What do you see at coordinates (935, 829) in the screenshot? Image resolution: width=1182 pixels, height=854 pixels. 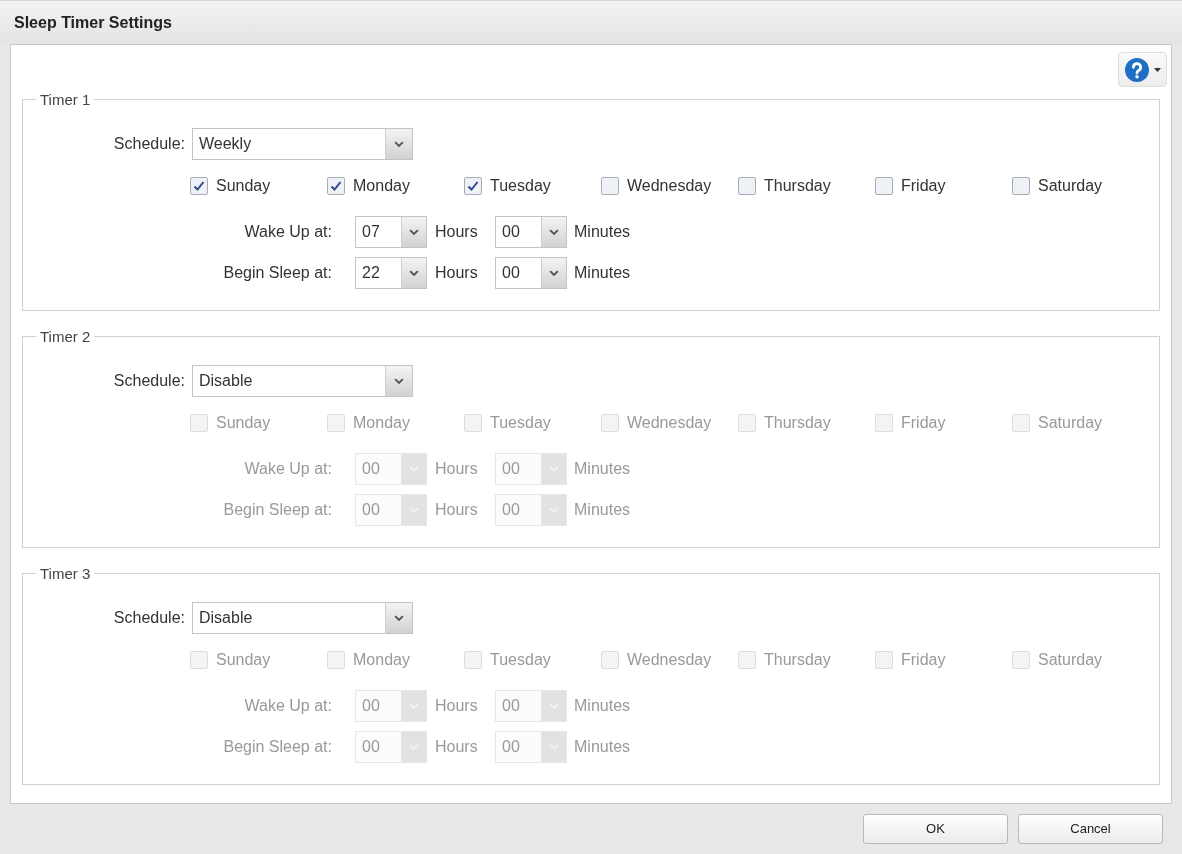 I see `dialog-button: OK` at bounding box center [935, 829].